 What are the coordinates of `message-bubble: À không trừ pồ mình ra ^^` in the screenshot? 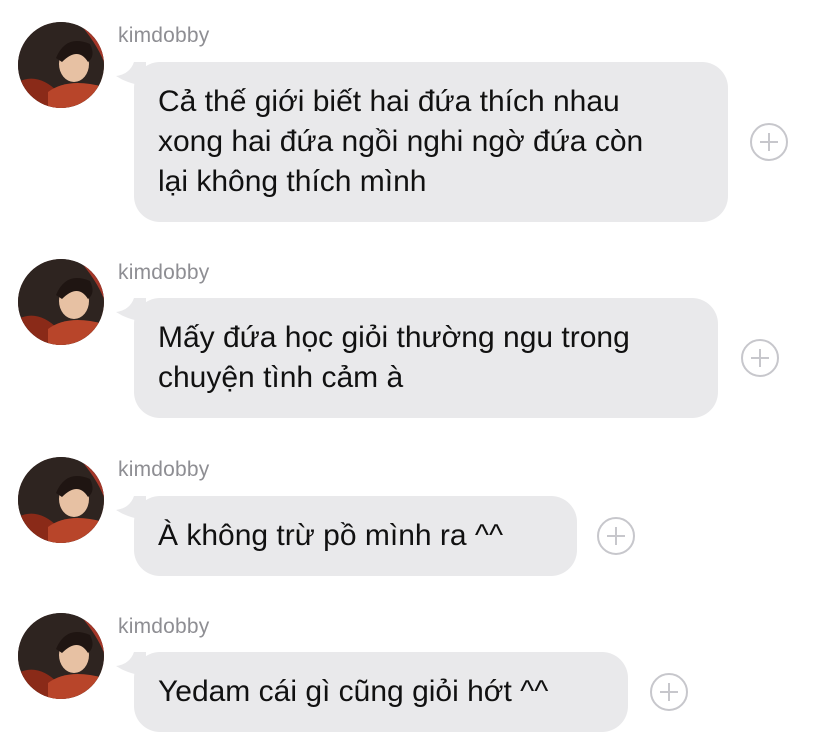 It's located at (355, 536).